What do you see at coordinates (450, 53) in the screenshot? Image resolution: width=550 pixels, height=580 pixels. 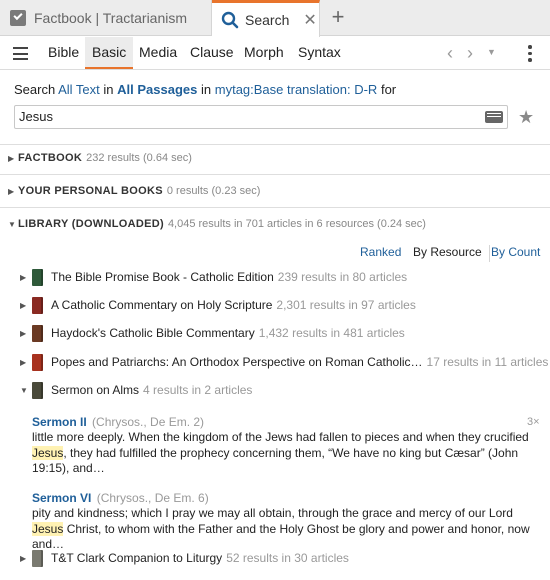 I see `back-icon: ‹` at bounding box center [450, 53].